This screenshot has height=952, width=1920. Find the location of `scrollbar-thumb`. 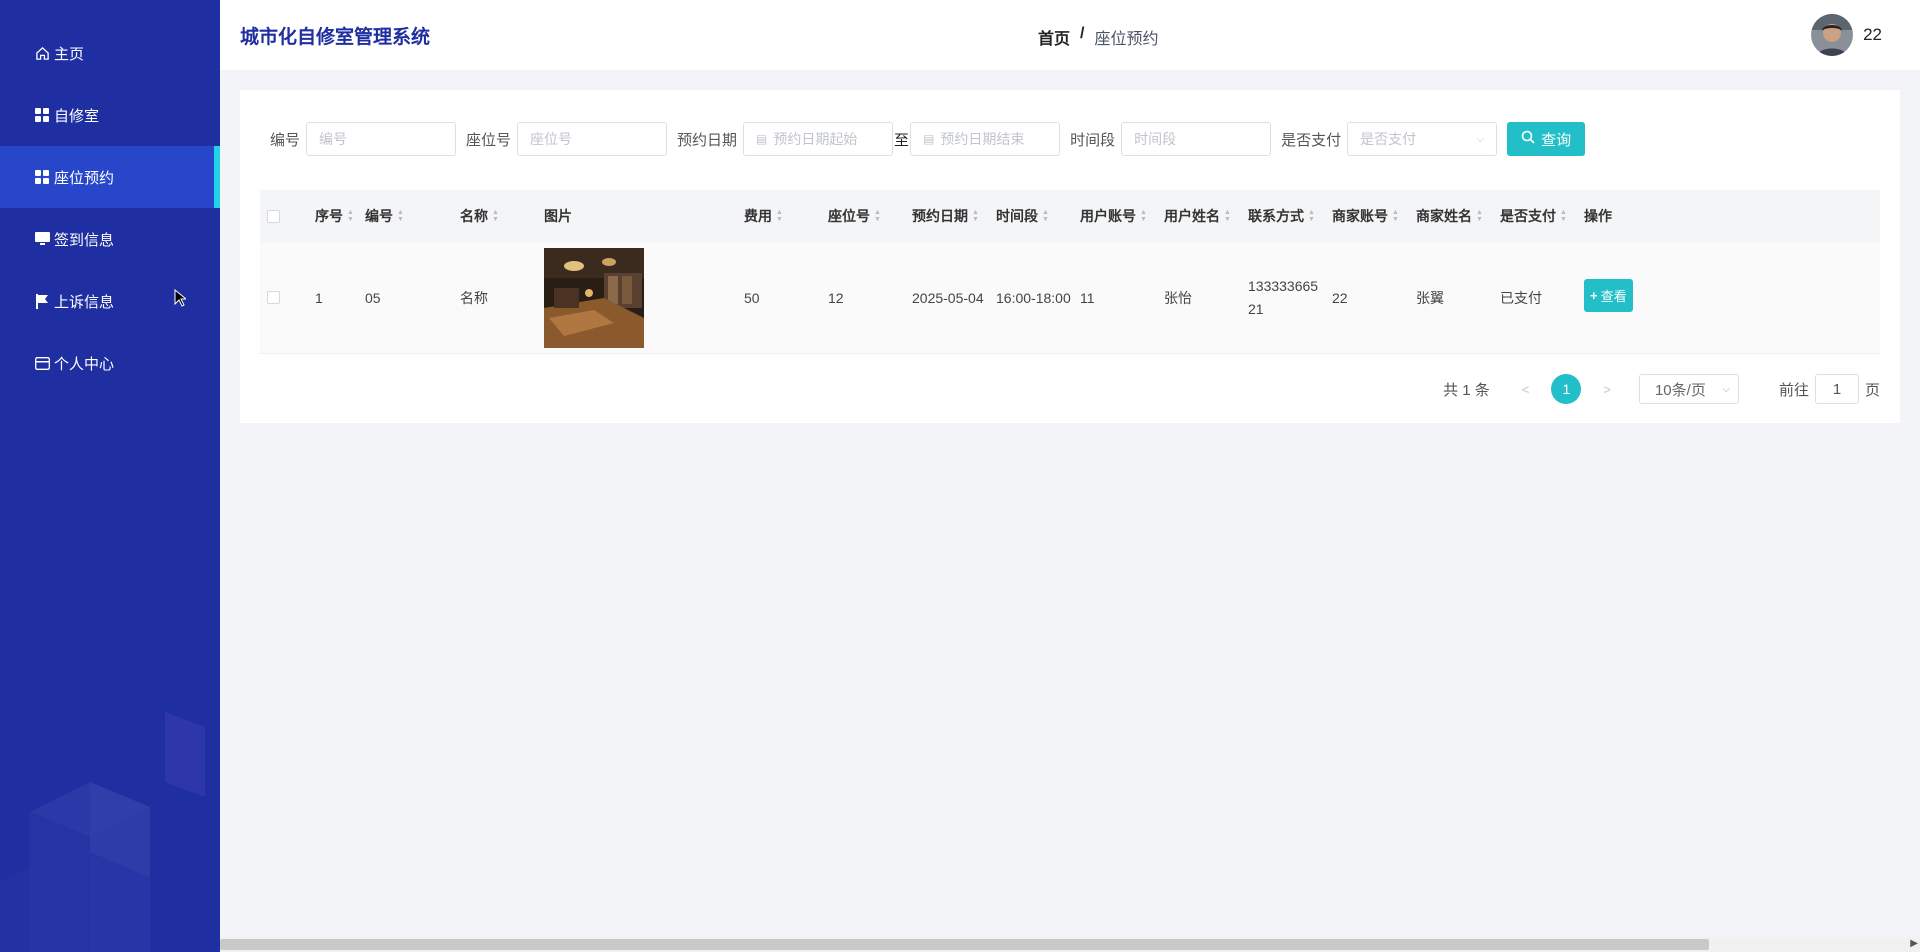

scrollbar-thumb is located at coordinates (964, 944).